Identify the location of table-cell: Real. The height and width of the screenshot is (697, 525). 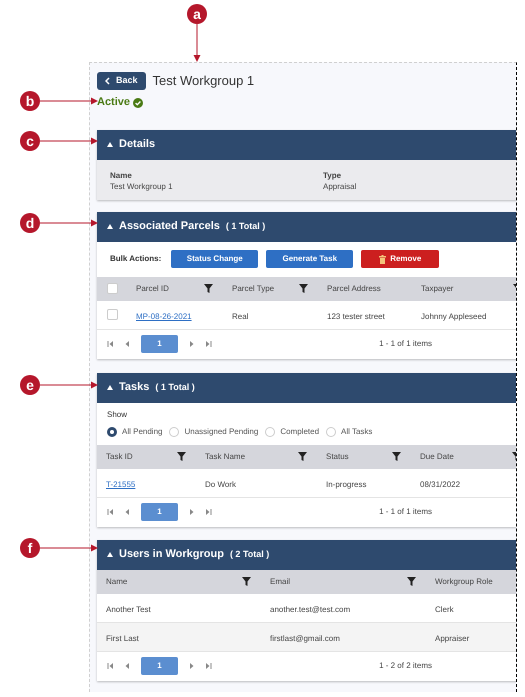
(240, 316).